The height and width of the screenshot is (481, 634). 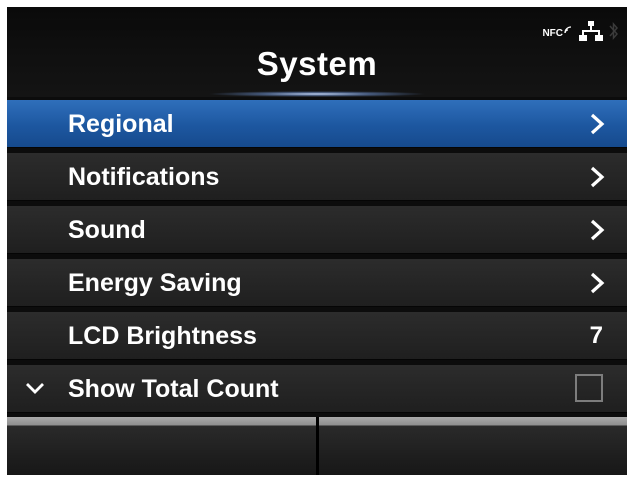 What do you see at coordinates (589, 388) in the screenshot?
I see `show-total-count-checkbox` at bounding box center [589, 388].